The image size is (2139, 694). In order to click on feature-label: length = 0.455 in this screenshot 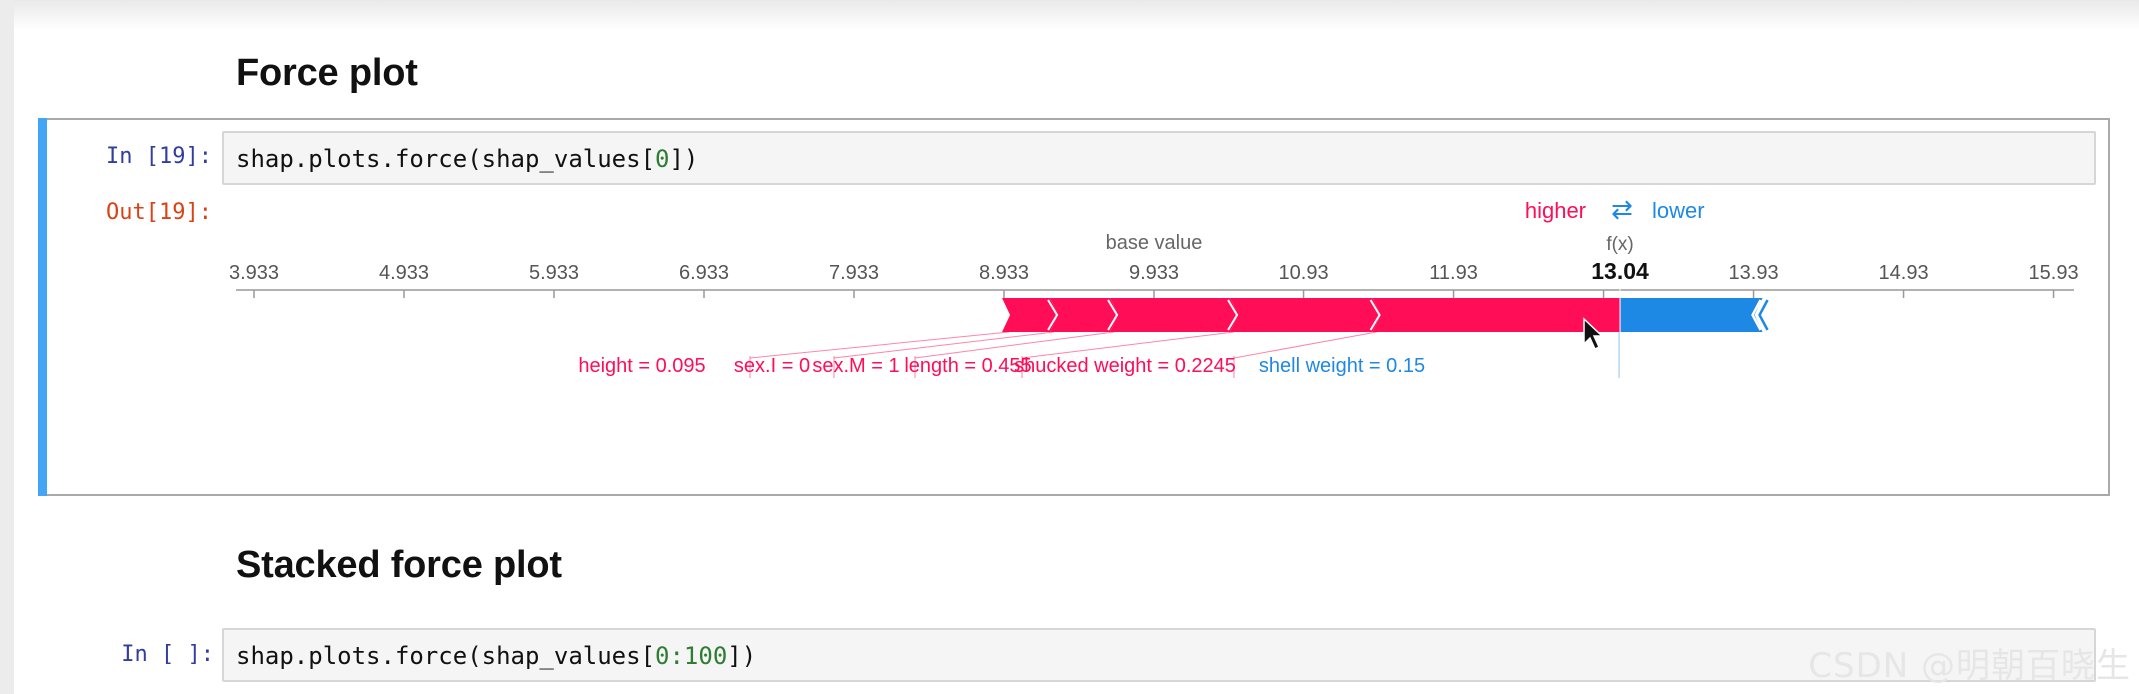, I will do `click(967, 366)`.